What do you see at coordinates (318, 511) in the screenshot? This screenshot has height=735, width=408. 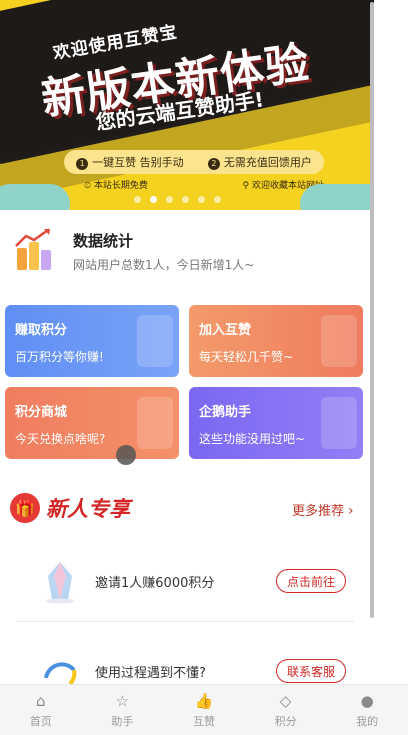 I see `more-recommendations-label: 更多推荐` at bounding box center [318, 511].